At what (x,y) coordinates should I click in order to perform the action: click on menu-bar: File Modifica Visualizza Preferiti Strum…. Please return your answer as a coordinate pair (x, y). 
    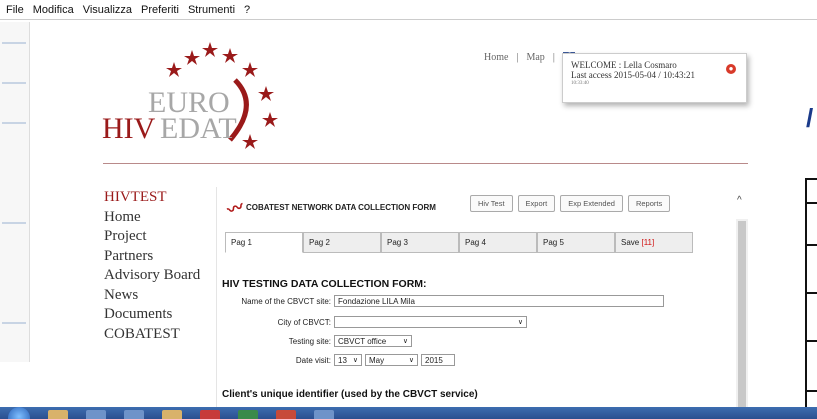
    Looking at the image, I should click on (408, 10).